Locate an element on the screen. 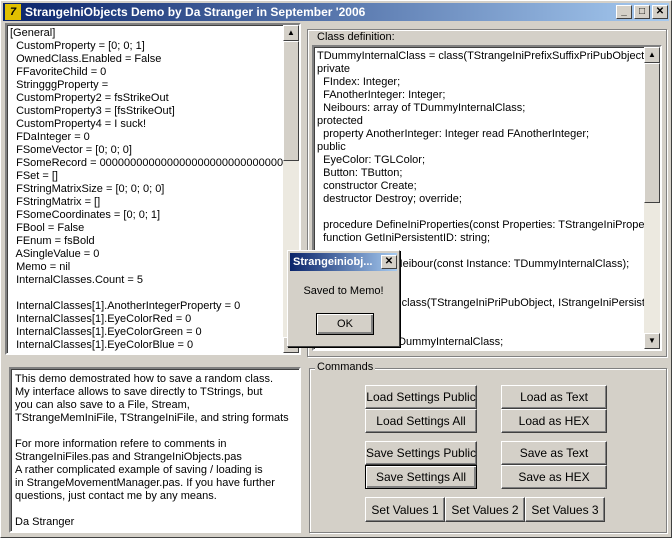 The width and height of the screenshot is (672, 538). saved-dialog: Strangeiniobj... ✕ Saved to Memo! OK is located at coordinates (343, 298).